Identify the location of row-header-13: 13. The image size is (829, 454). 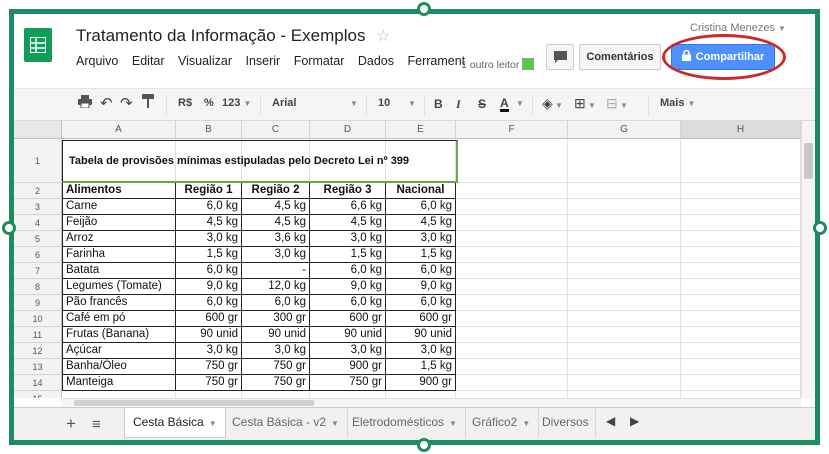
(38, 367).